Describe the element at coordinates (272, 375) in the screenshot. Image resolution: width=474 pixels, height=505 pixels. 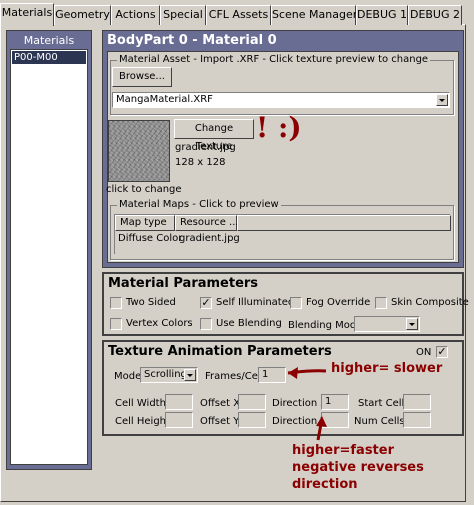
I see `frames-per-cell-input: 1` at that location.